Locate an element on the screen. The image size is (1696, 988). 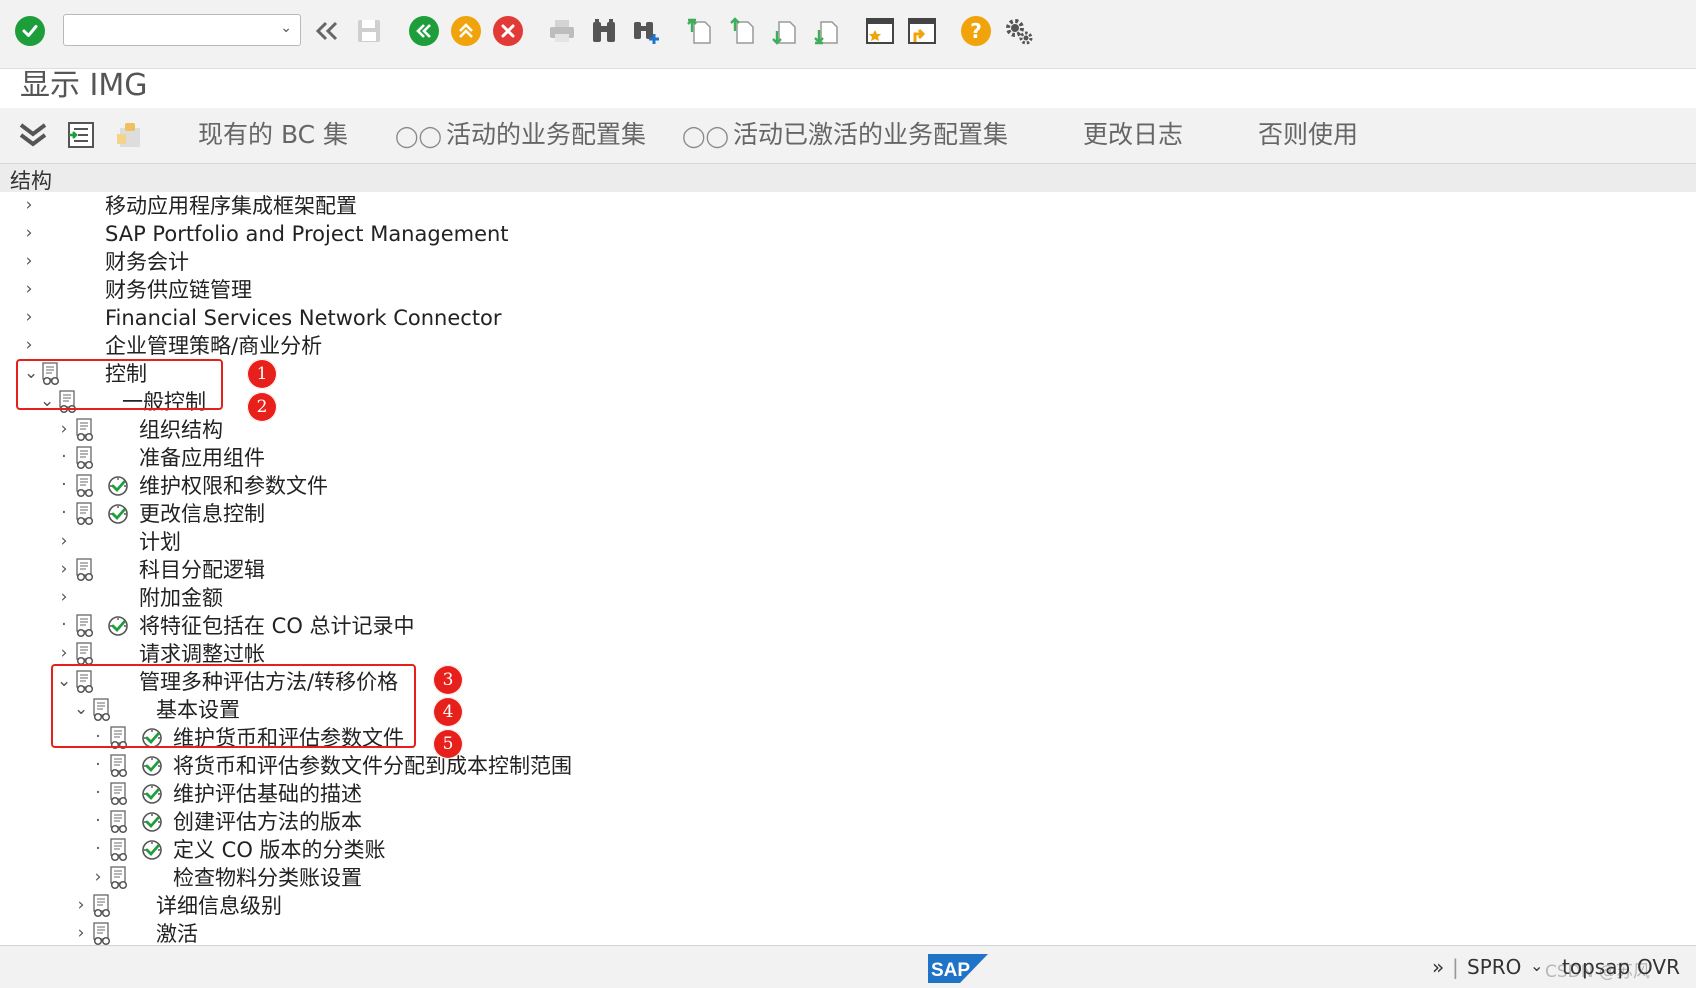
tree-node: › SAP Portfolio and Project Management is located at coordinates (848, 234).